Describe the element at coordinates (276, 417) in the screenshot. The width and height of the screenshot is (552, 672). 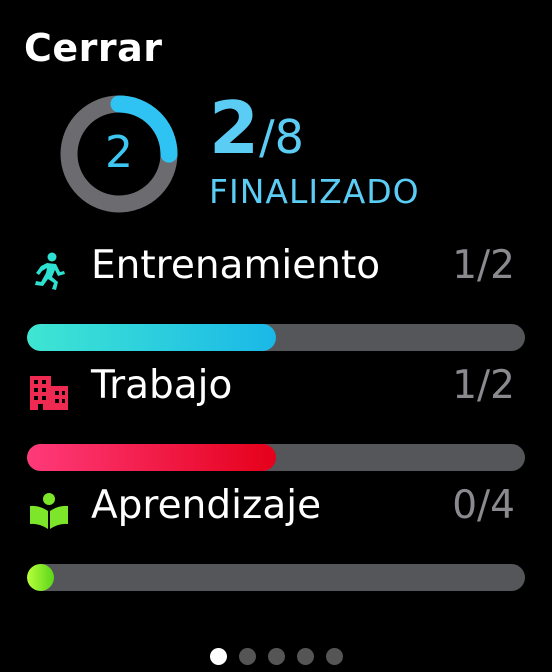
I see `goal-row-trabajo: Trabajo 1/2` at that location.